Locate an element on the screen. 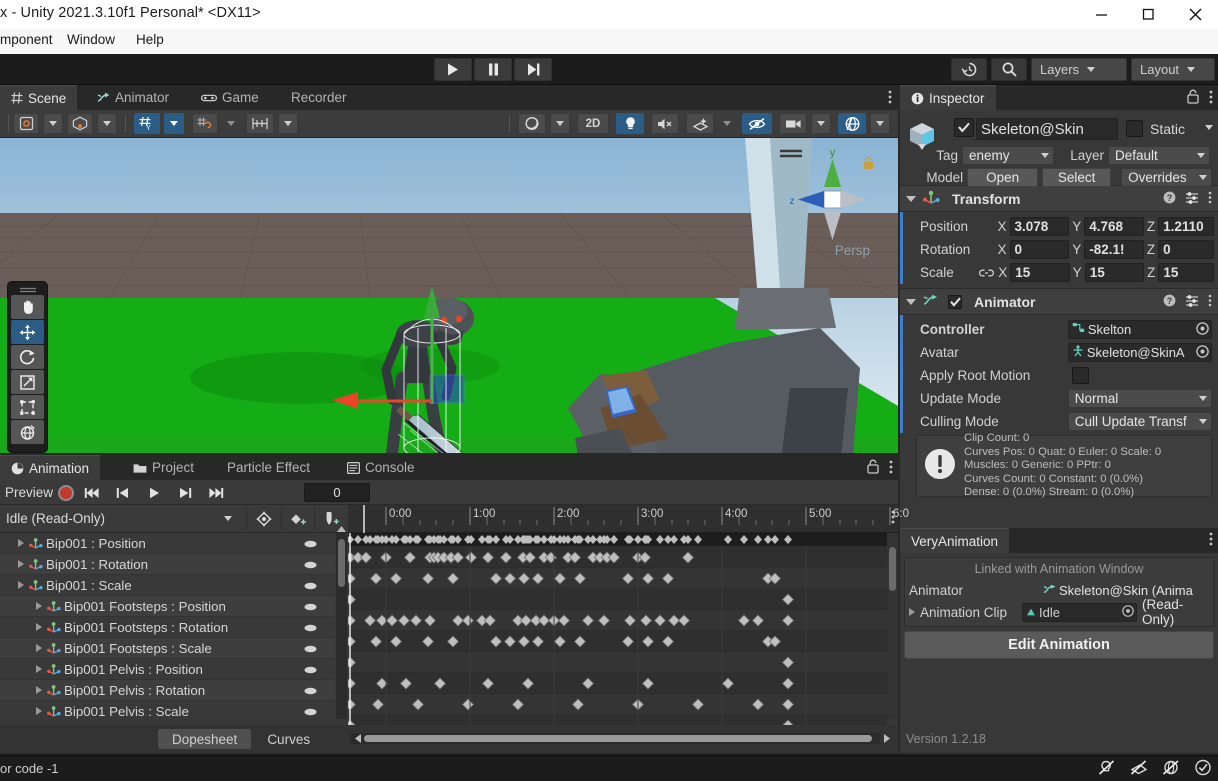  animation-property-row: Bip001 Pelvis : Scale is located at coordinates (167, 710).